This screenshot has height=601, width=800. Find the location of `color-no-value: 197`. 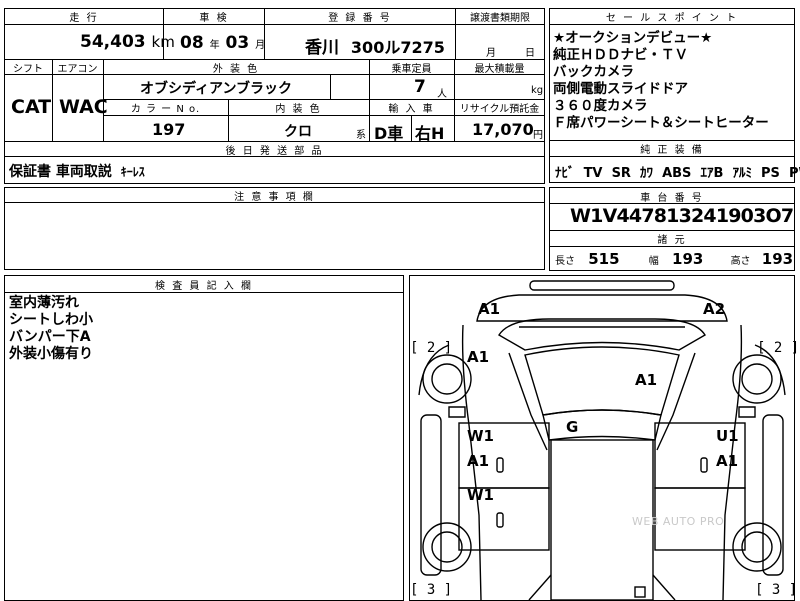

color-no-value: 197 is located at coordinates (169, 129).